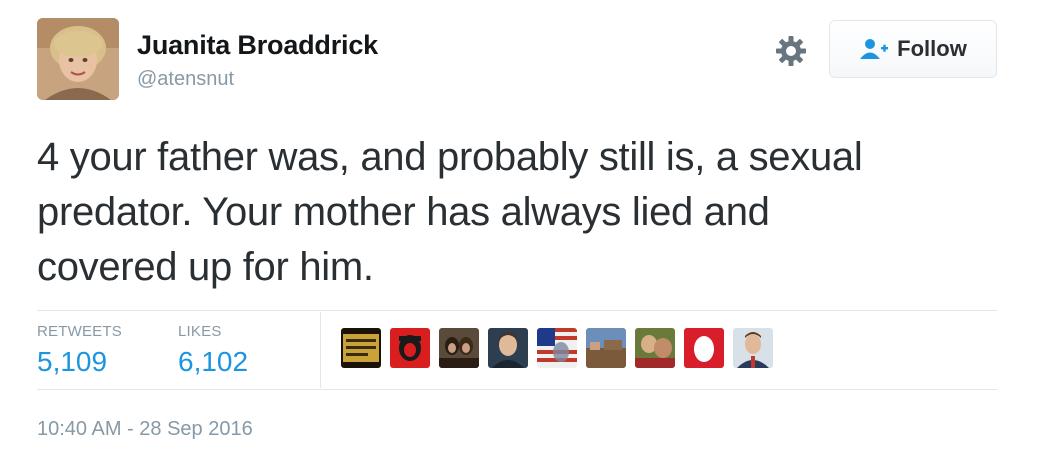 This screenshot has height=463, width=1043. I want to click on likes-stat: LIKES 6,102, so click(213, 350).